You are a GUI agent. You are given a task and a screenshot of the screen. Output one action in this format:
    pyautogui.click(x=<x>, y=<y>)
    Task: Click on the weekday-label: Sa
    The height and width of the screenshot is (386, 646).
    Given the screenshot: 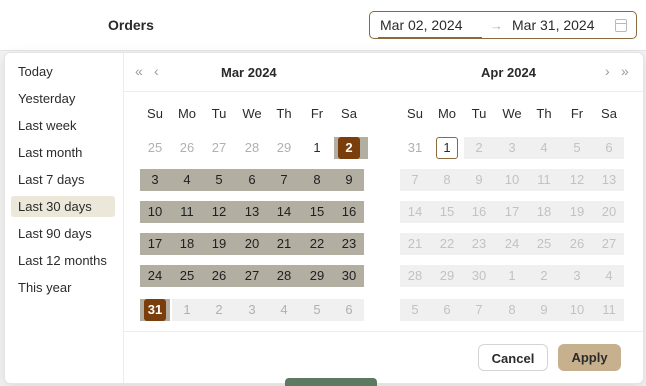 What is the action you would take?
    pyautogui.click(x=349, y=113)
    